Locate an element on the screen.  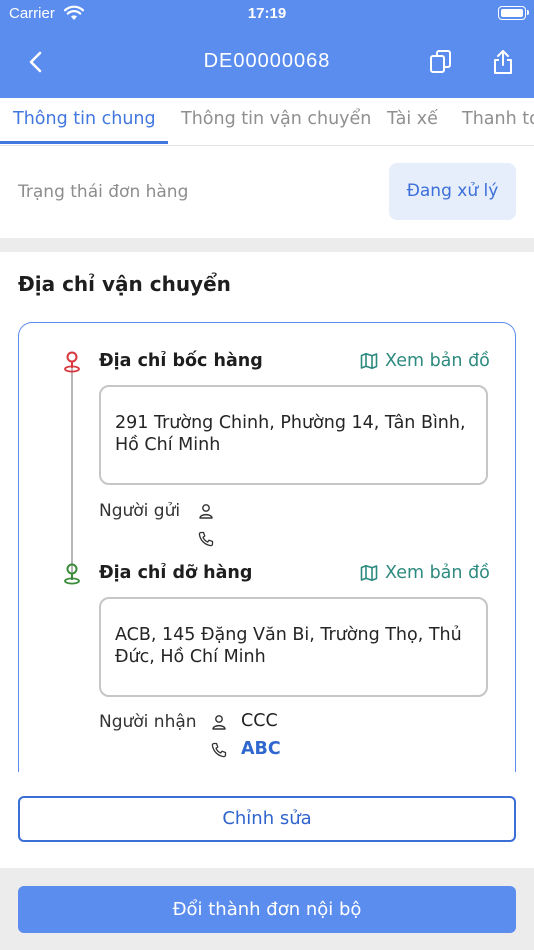
section-divider is located at coordinates (267, 245).